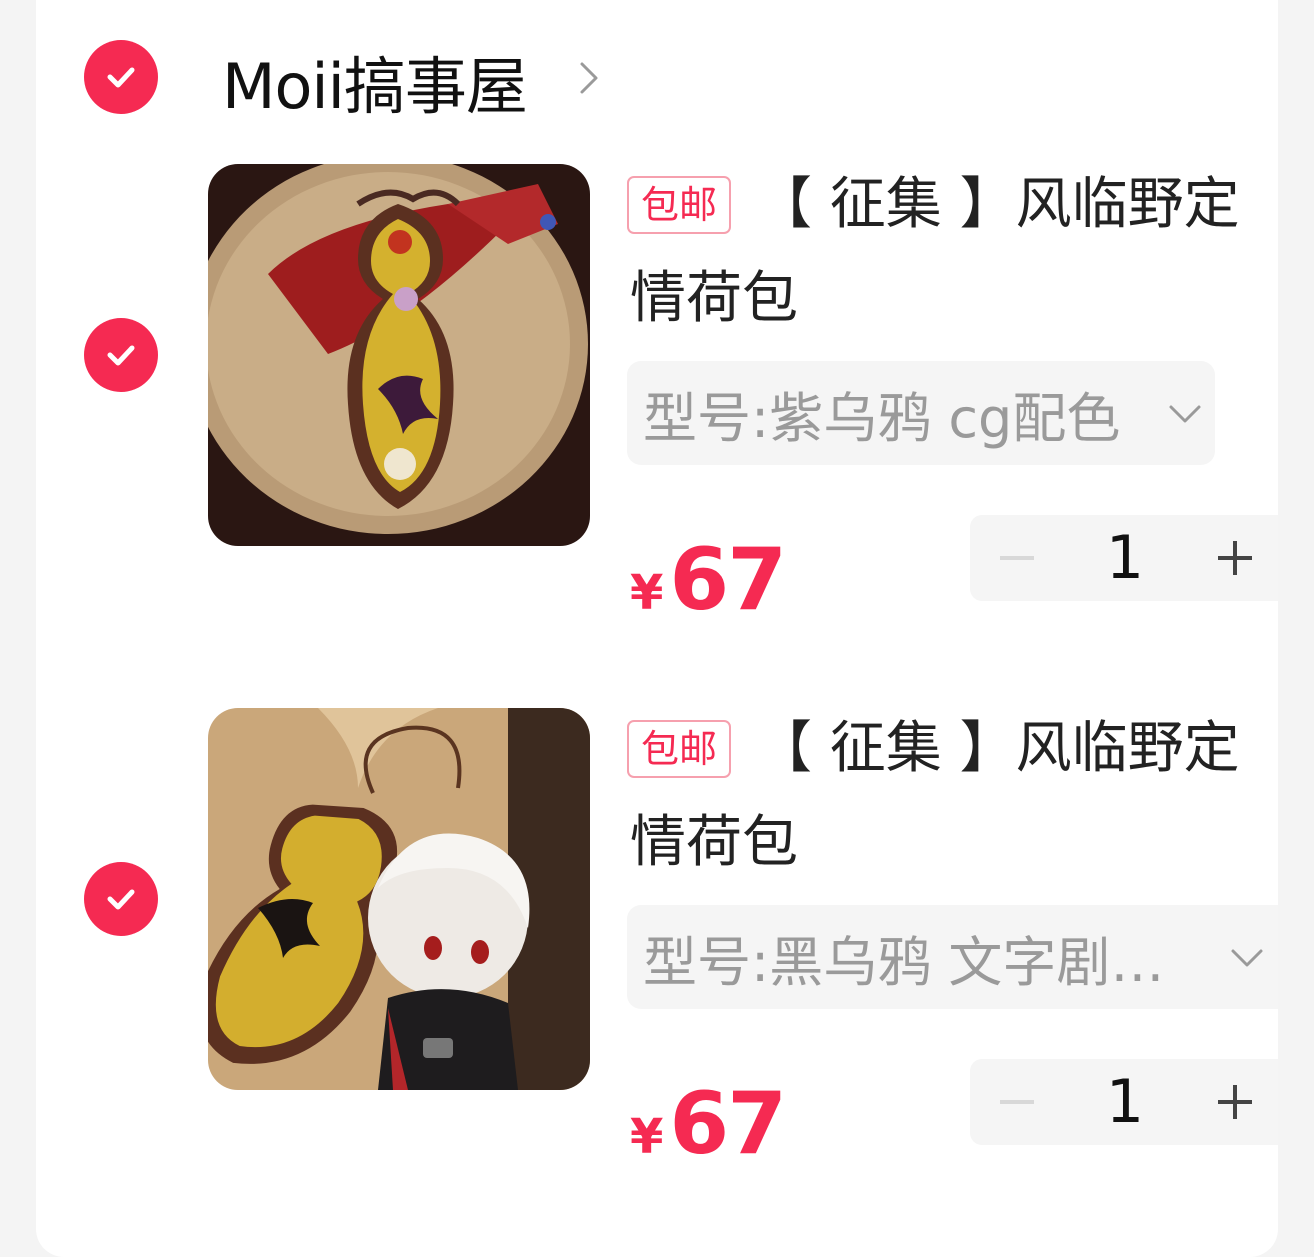 Image resolution: width=1314 pixels, height=1257 pixels. I want to click on variant-label: 型号:紫乌鸦 cg配色, so click(882, 418).